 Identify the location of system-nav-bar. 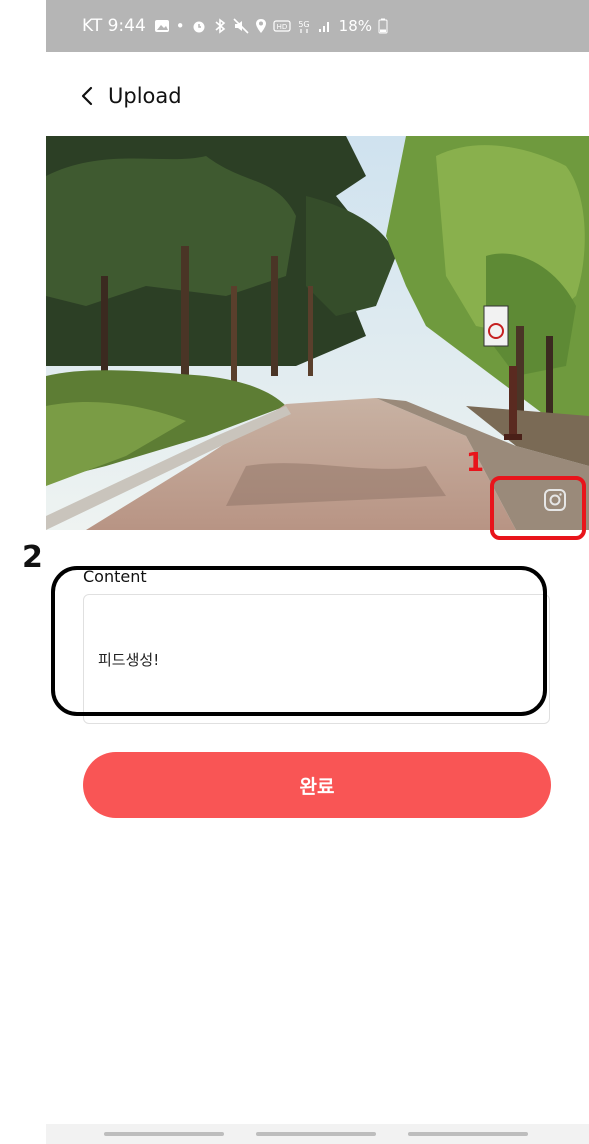
(317, 1134).